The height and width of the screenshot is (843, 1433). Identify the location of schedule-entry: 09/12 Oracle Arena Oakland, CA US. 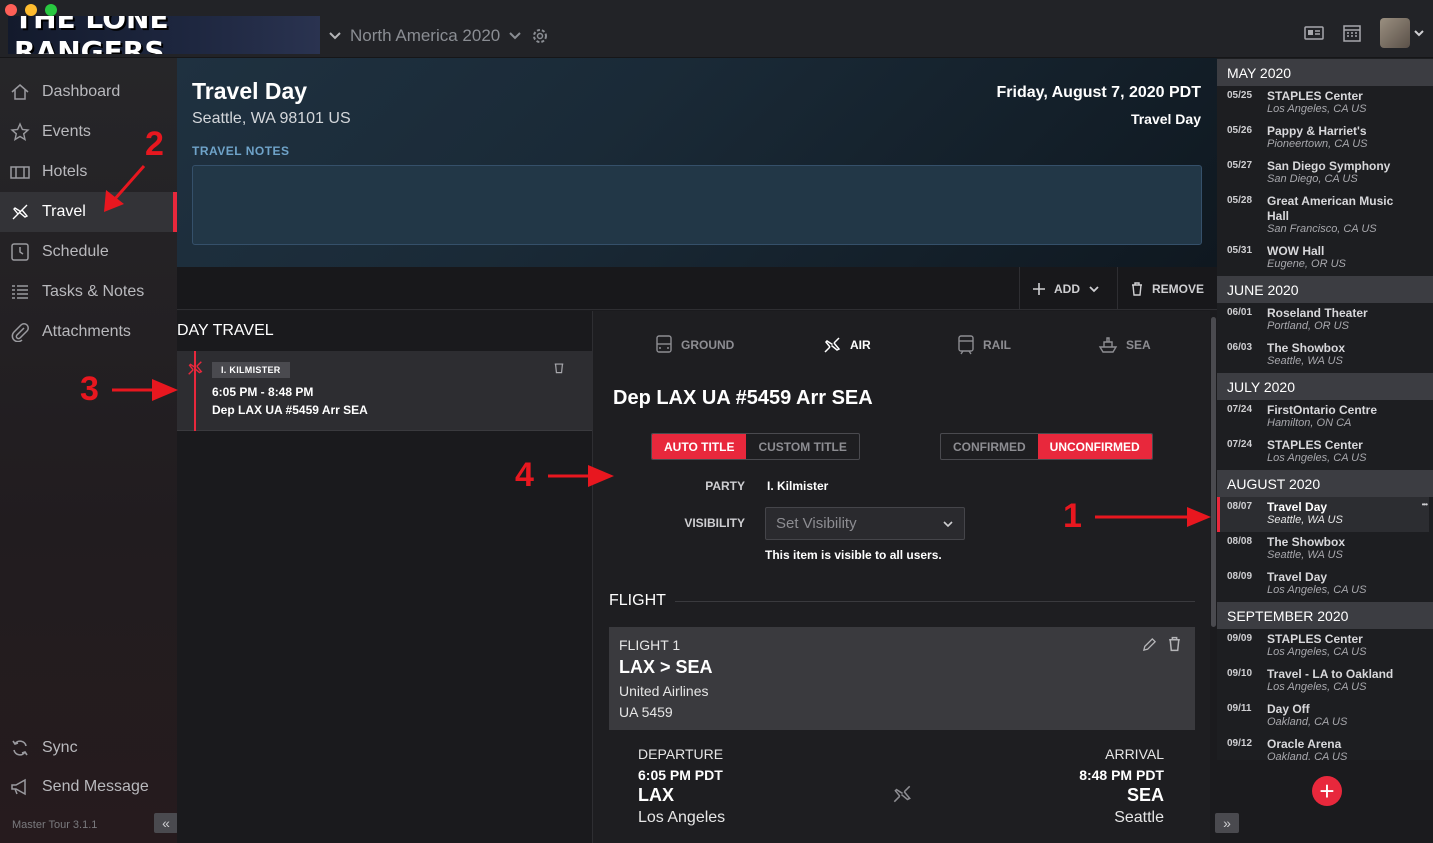
(1323, 747).